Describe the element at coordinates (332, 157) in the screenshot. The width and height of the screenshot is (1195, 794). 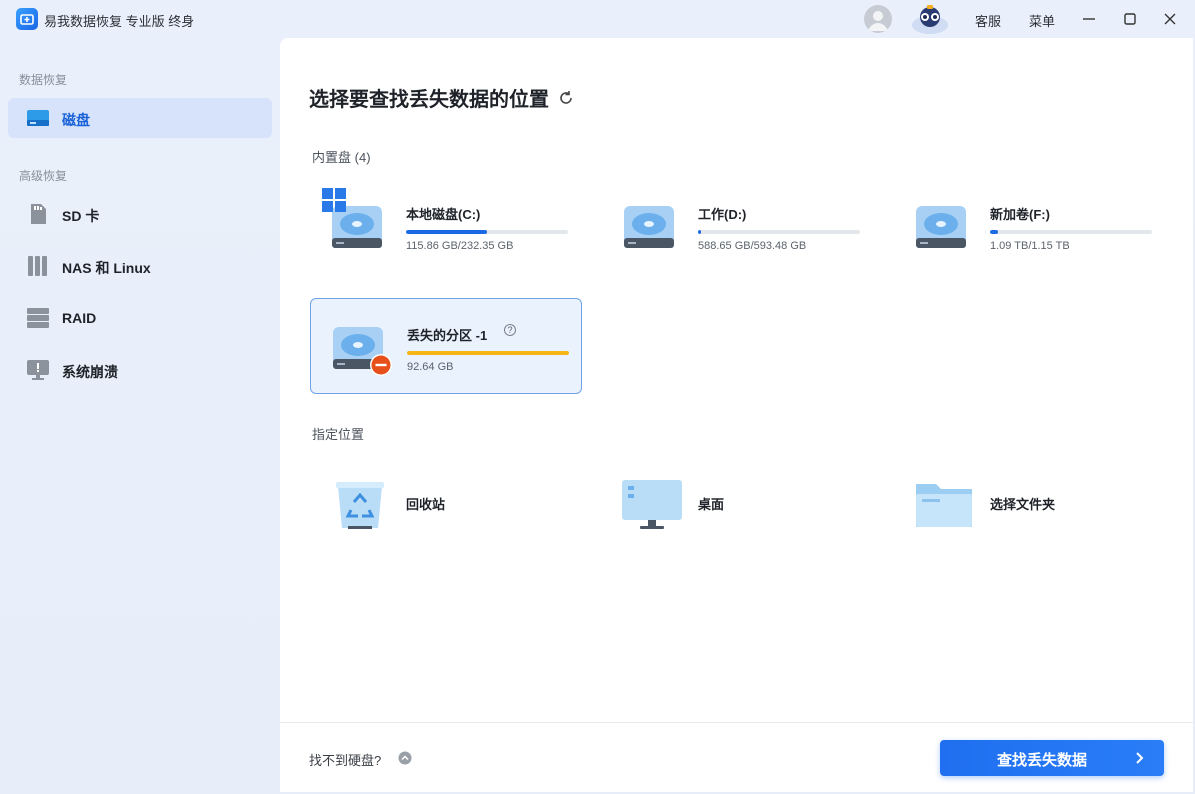
I see `internal-drives-text: 内置盘` at that location.